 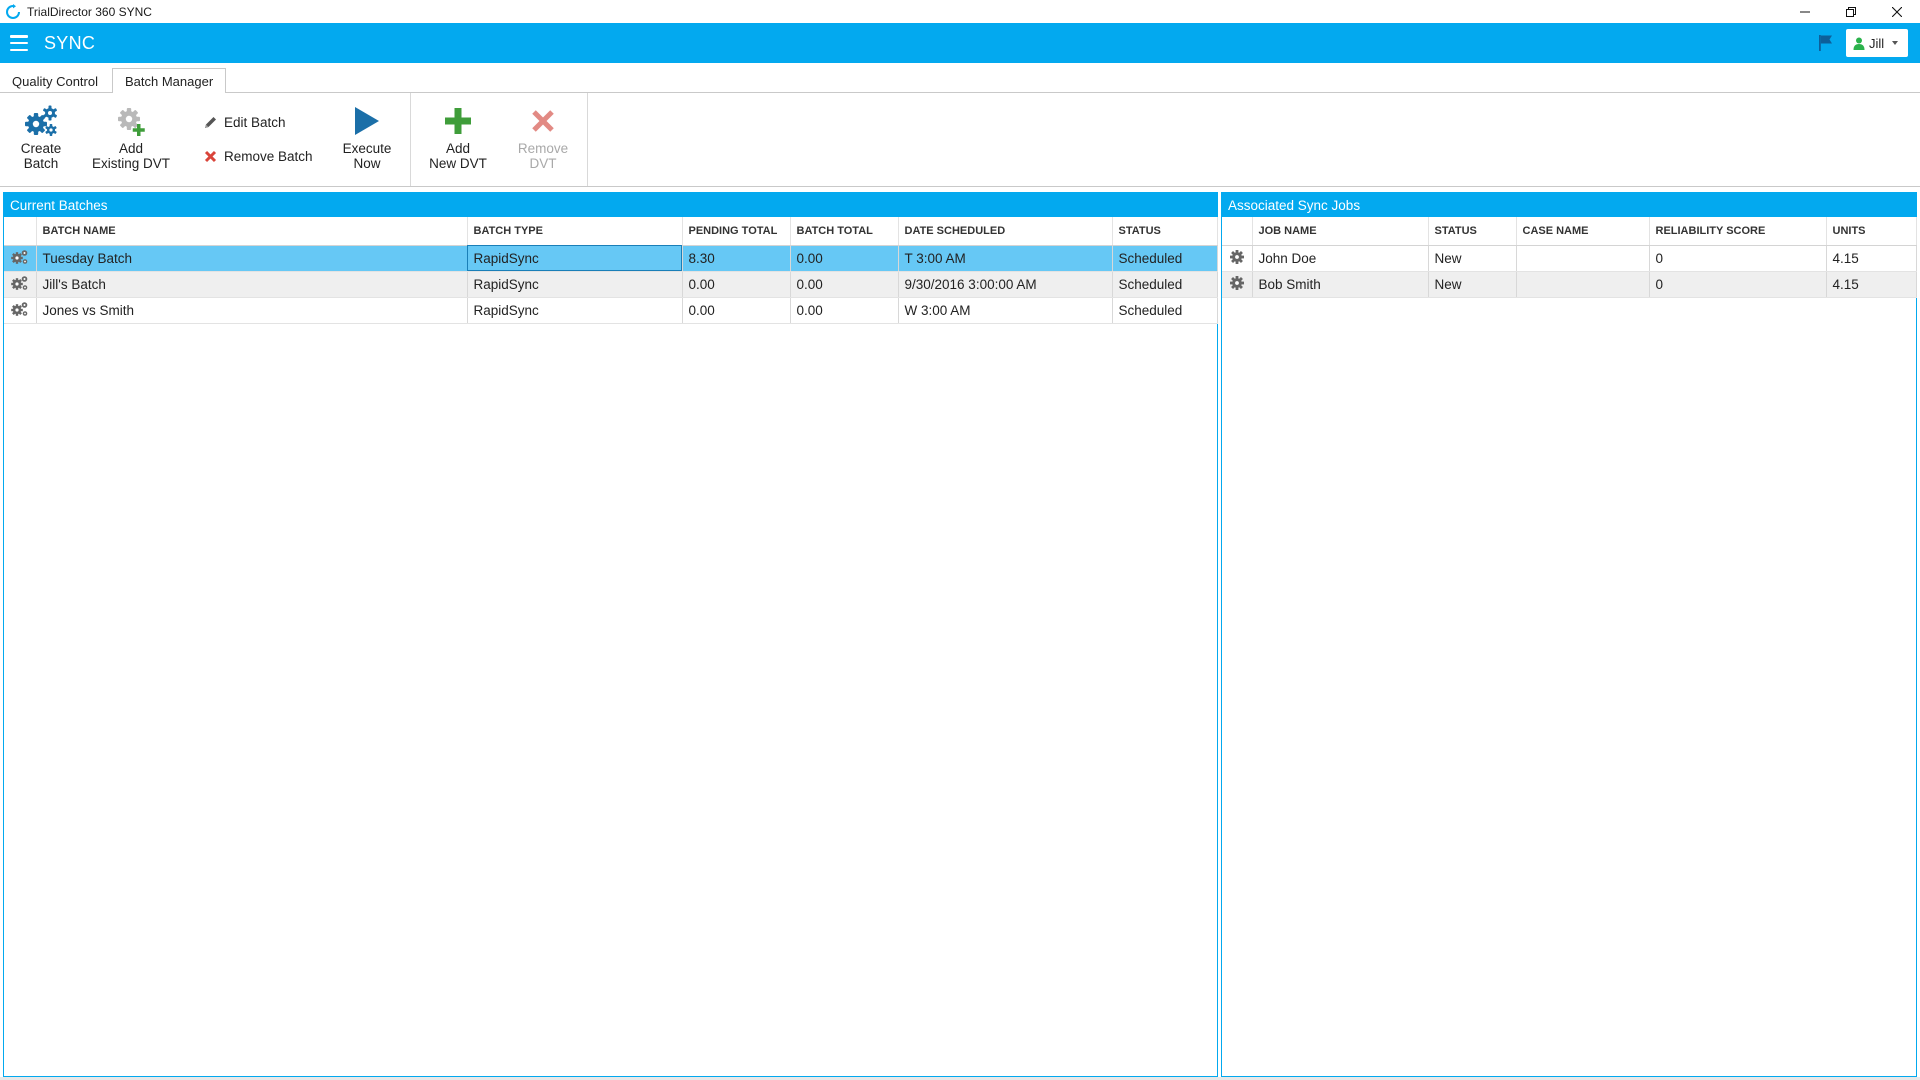 I want to click on date-scheduled-cell: 9/30/2016 3:00:00 AM, so click(x=1005, y=284).